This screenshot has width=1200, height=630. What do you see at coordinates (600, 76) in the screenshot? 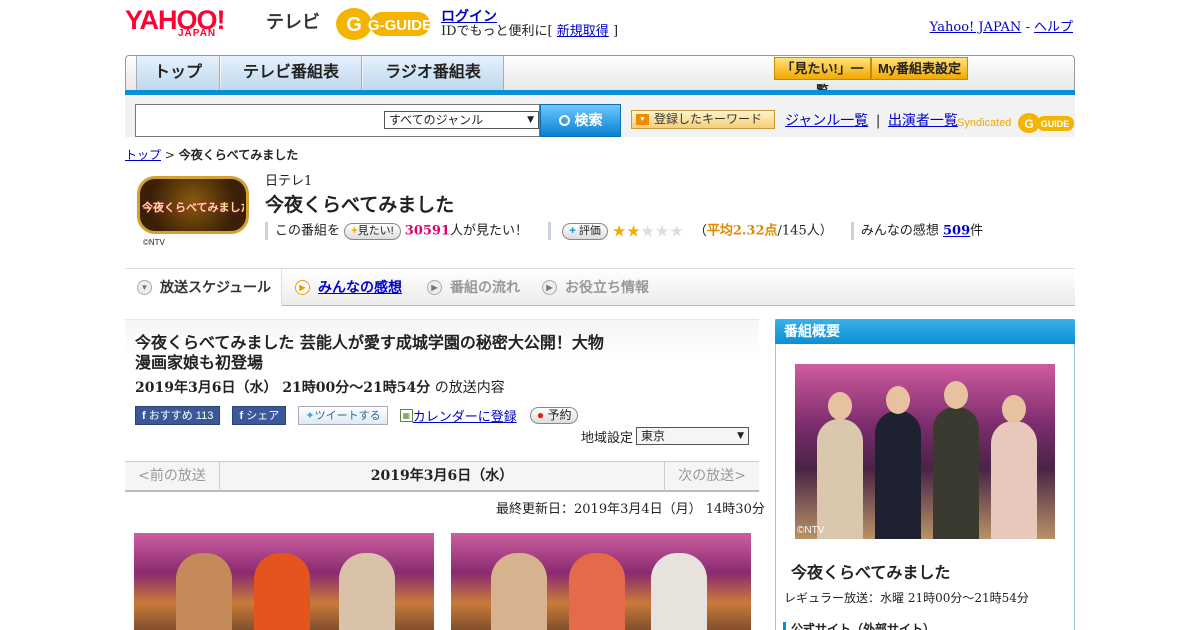
I see `main-nav: トップ テレビ番組表 ラジオ番組表 「見たい!」一覧 My番組表設定` at bounding box center [600, 76].